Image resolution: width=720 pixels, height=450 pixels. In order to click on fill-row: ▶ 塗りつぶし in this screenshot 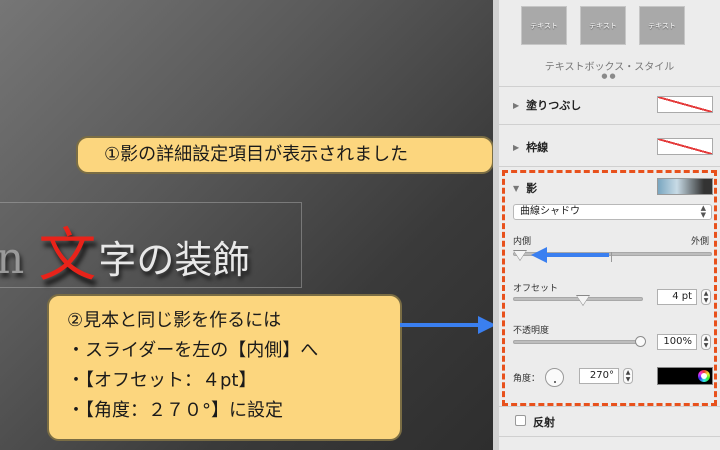, I will do `click(547, 105)`.